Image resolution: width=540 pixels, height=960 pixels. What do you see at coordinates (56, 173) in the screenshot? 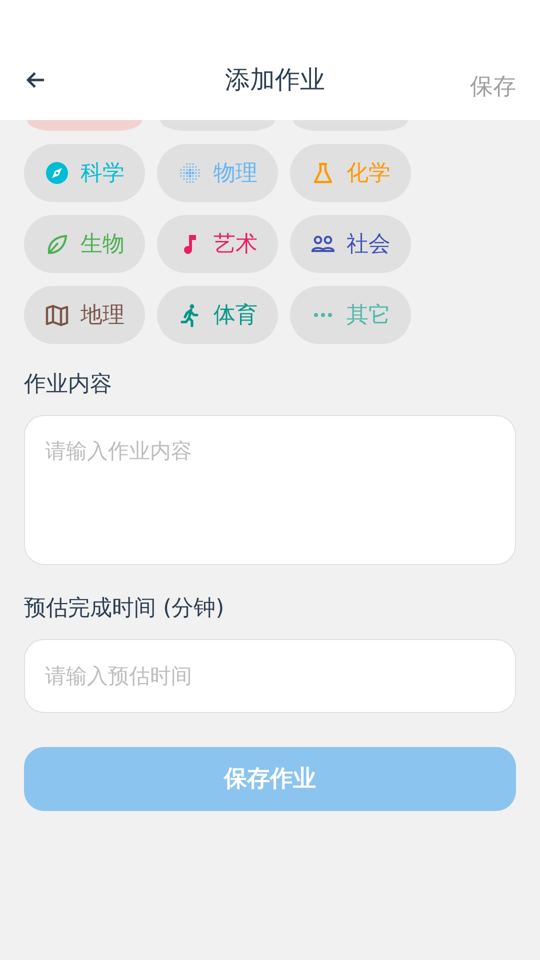
I see `compass-icon` at bounding box center [56, 173].